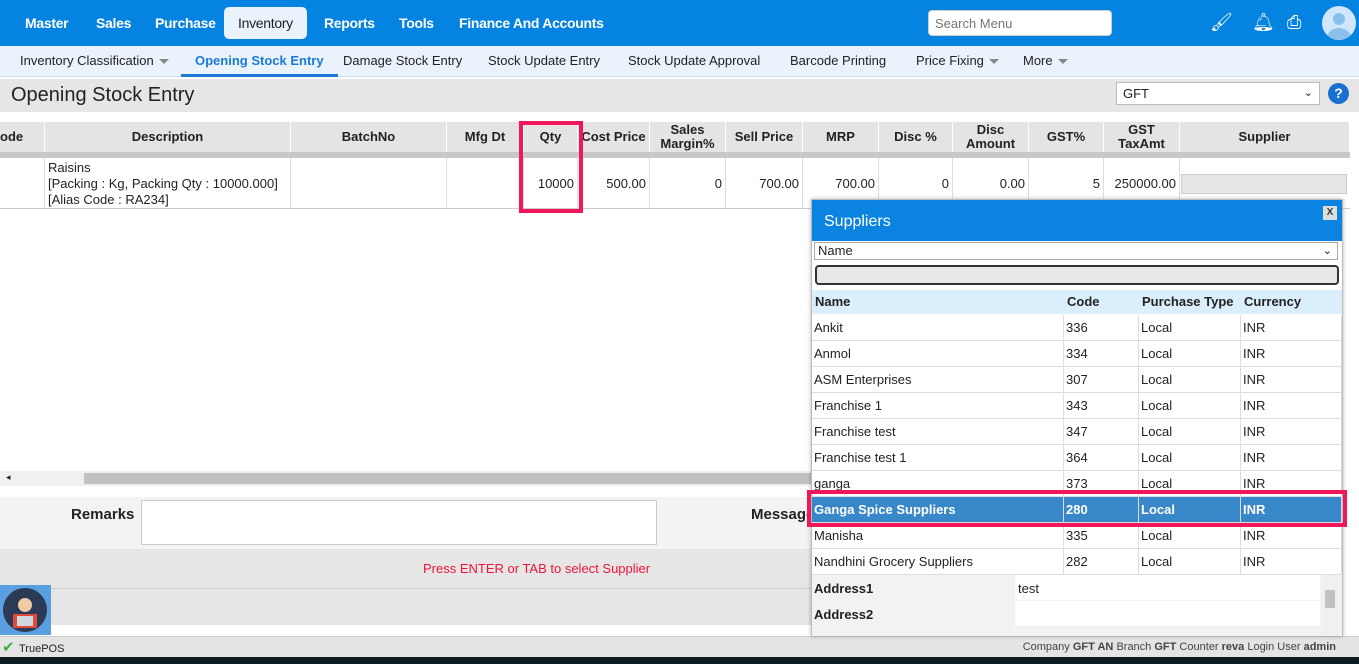  I want to click on nav-finance: Finance And Accounts, so click(531, 23).